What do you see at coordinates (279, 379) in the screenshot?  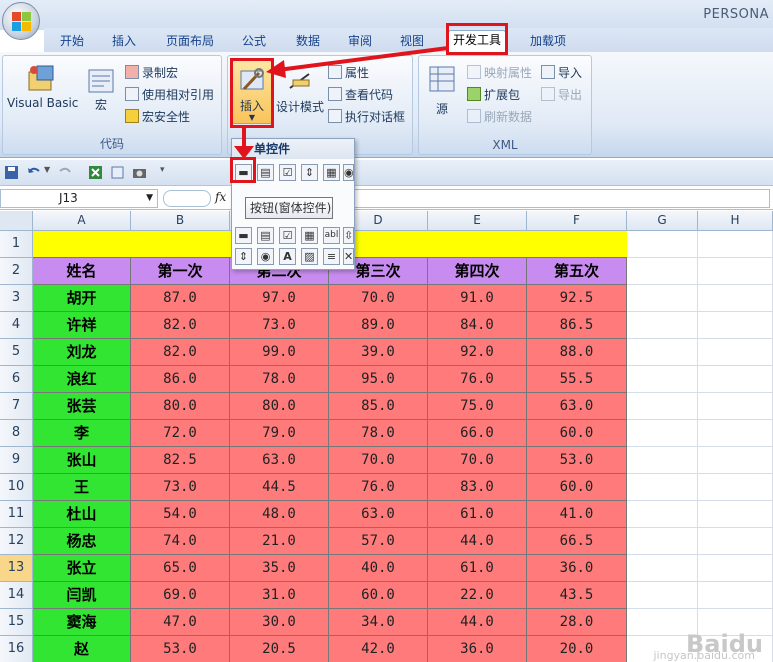 I see `score-cell: 78.0` at bounding box center [279, 379].